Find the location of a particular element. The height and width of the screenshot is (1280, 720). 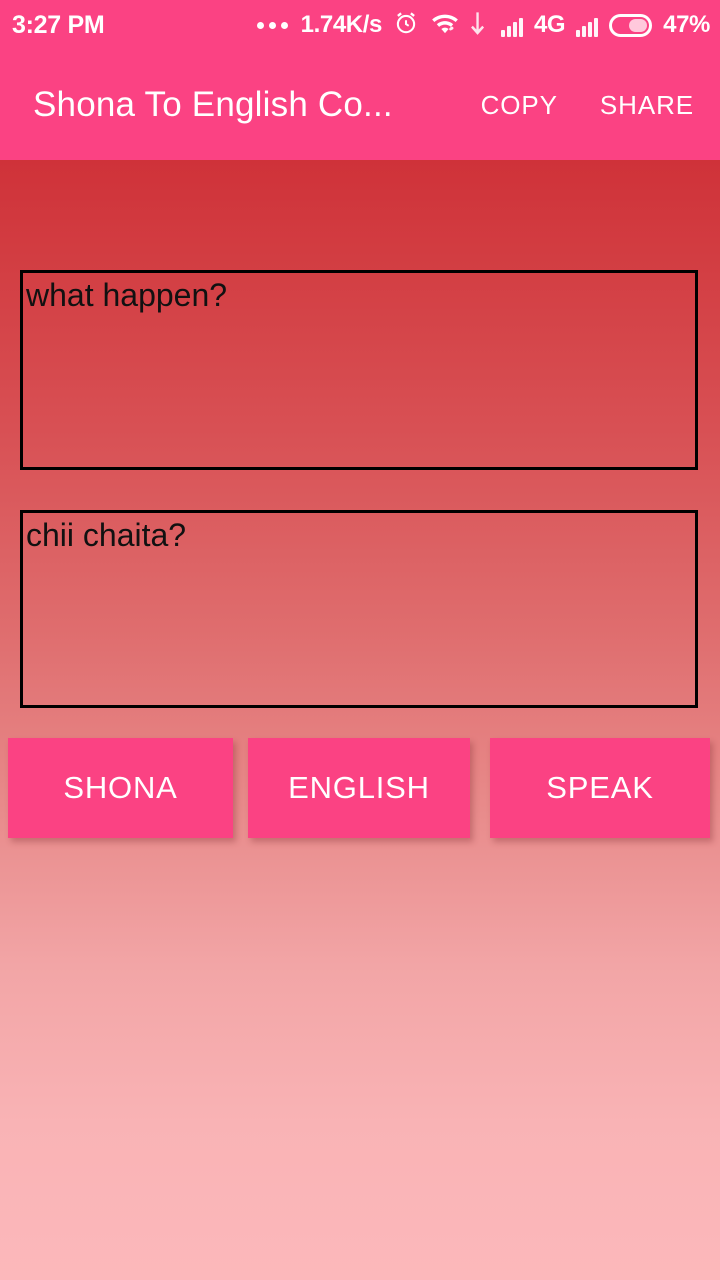

alarm-clock-icon is located at coordinates (406, 25).